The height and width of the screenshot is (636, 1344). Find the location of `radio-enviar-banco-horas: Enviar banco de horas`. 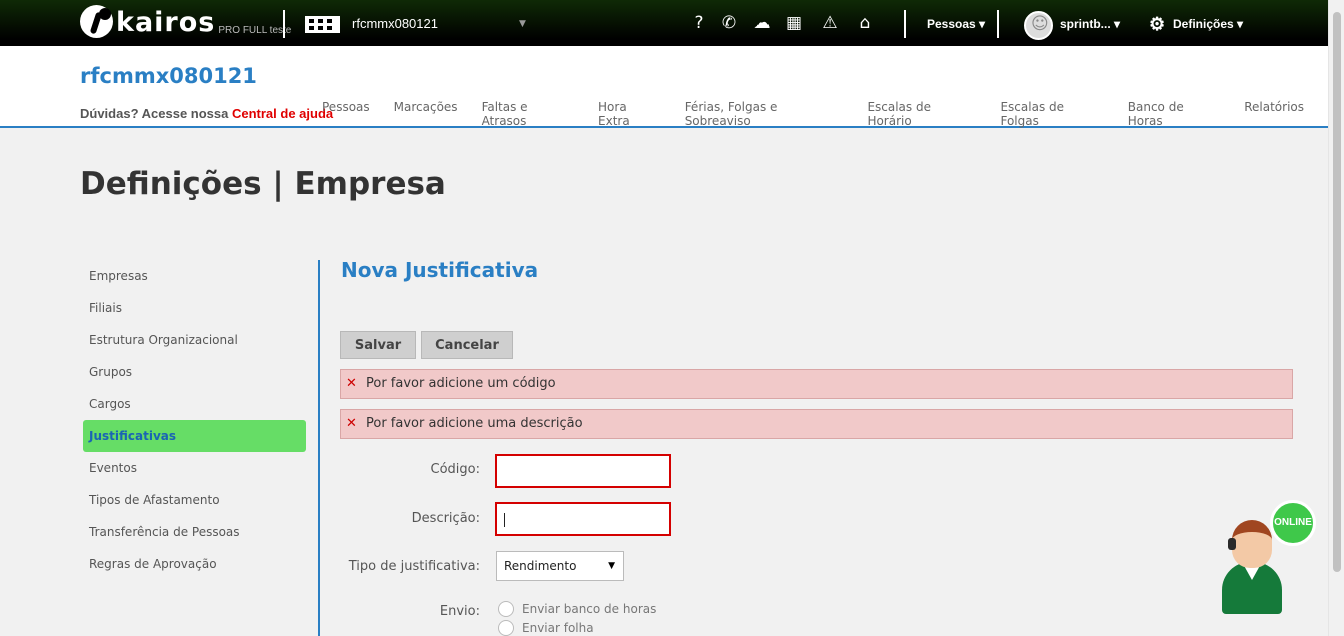

radio-enviar-banco-horas: Enviar banco de horas is located at coordinates (577, 609).